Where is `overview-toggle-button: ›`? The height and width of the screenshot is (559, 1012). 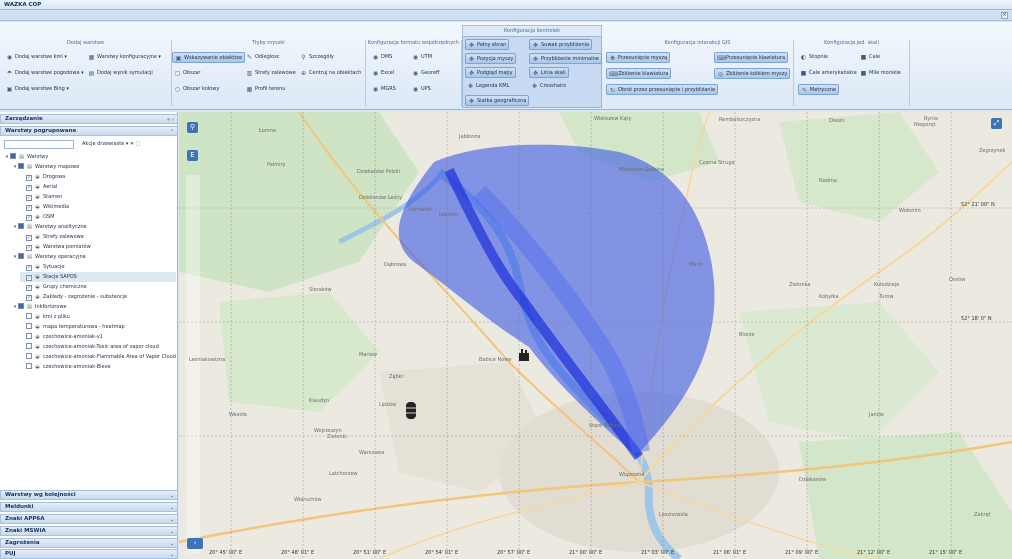
overview-toggle-button: › is located at coordinates (195, 543).